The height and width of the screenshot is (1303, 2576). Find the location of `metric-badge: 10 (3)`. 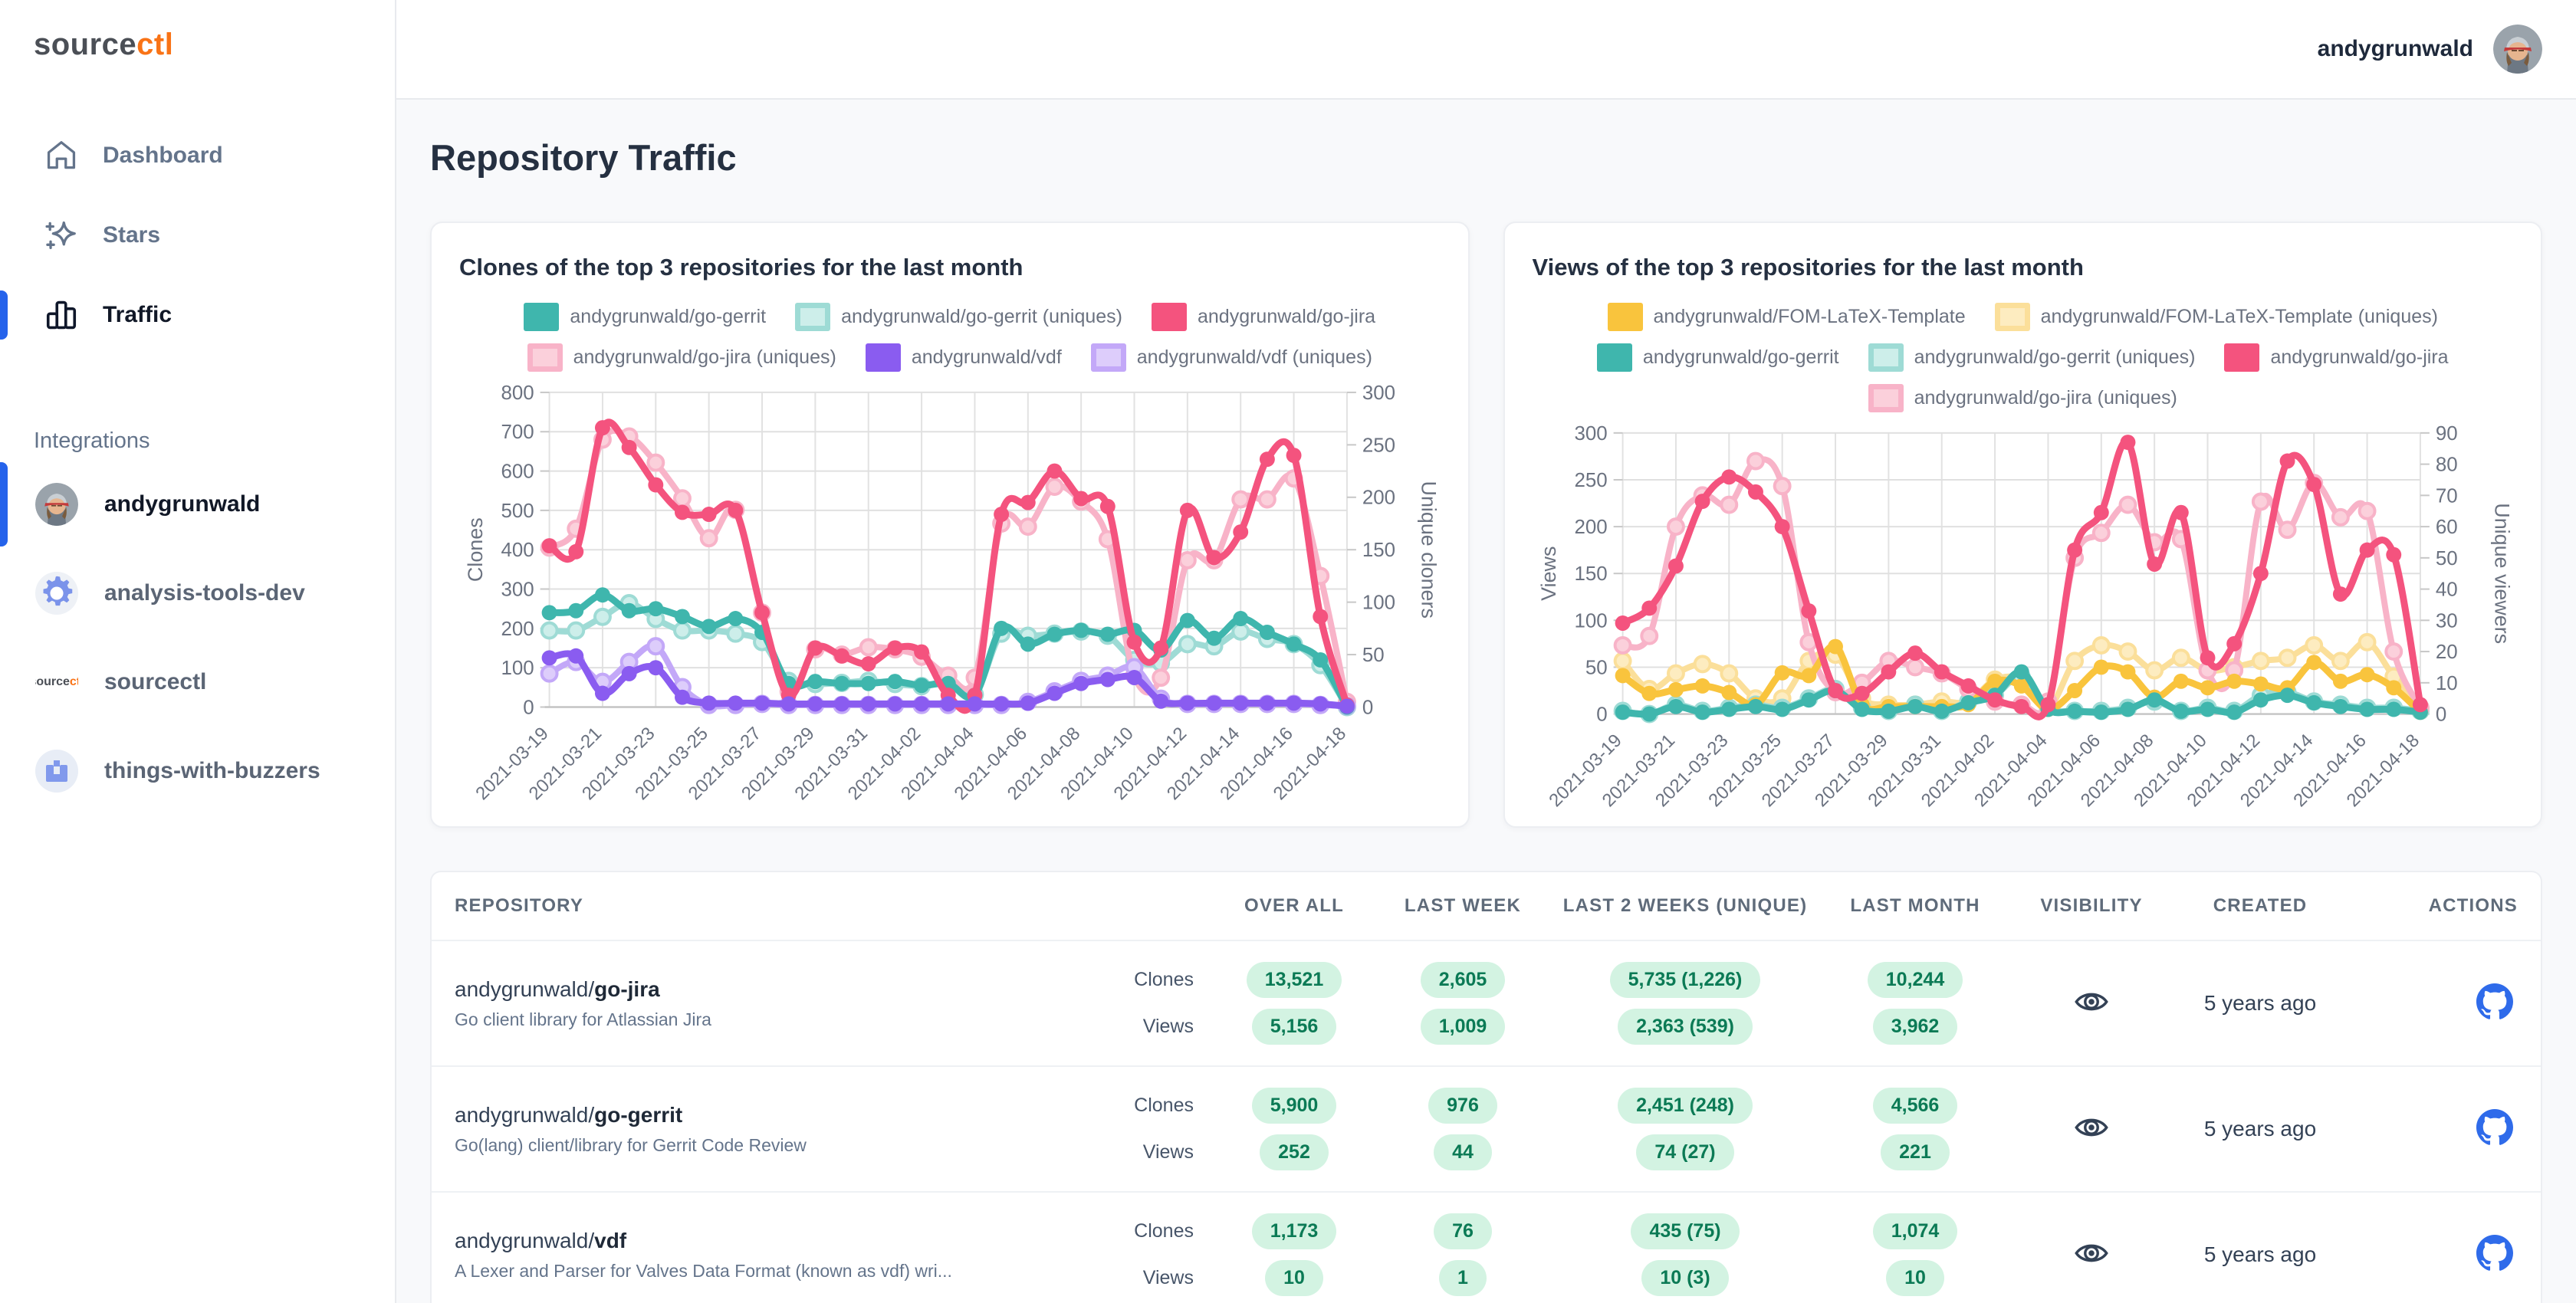

metric-badge: 10 (3) is located at coordinates (1685, 1278).